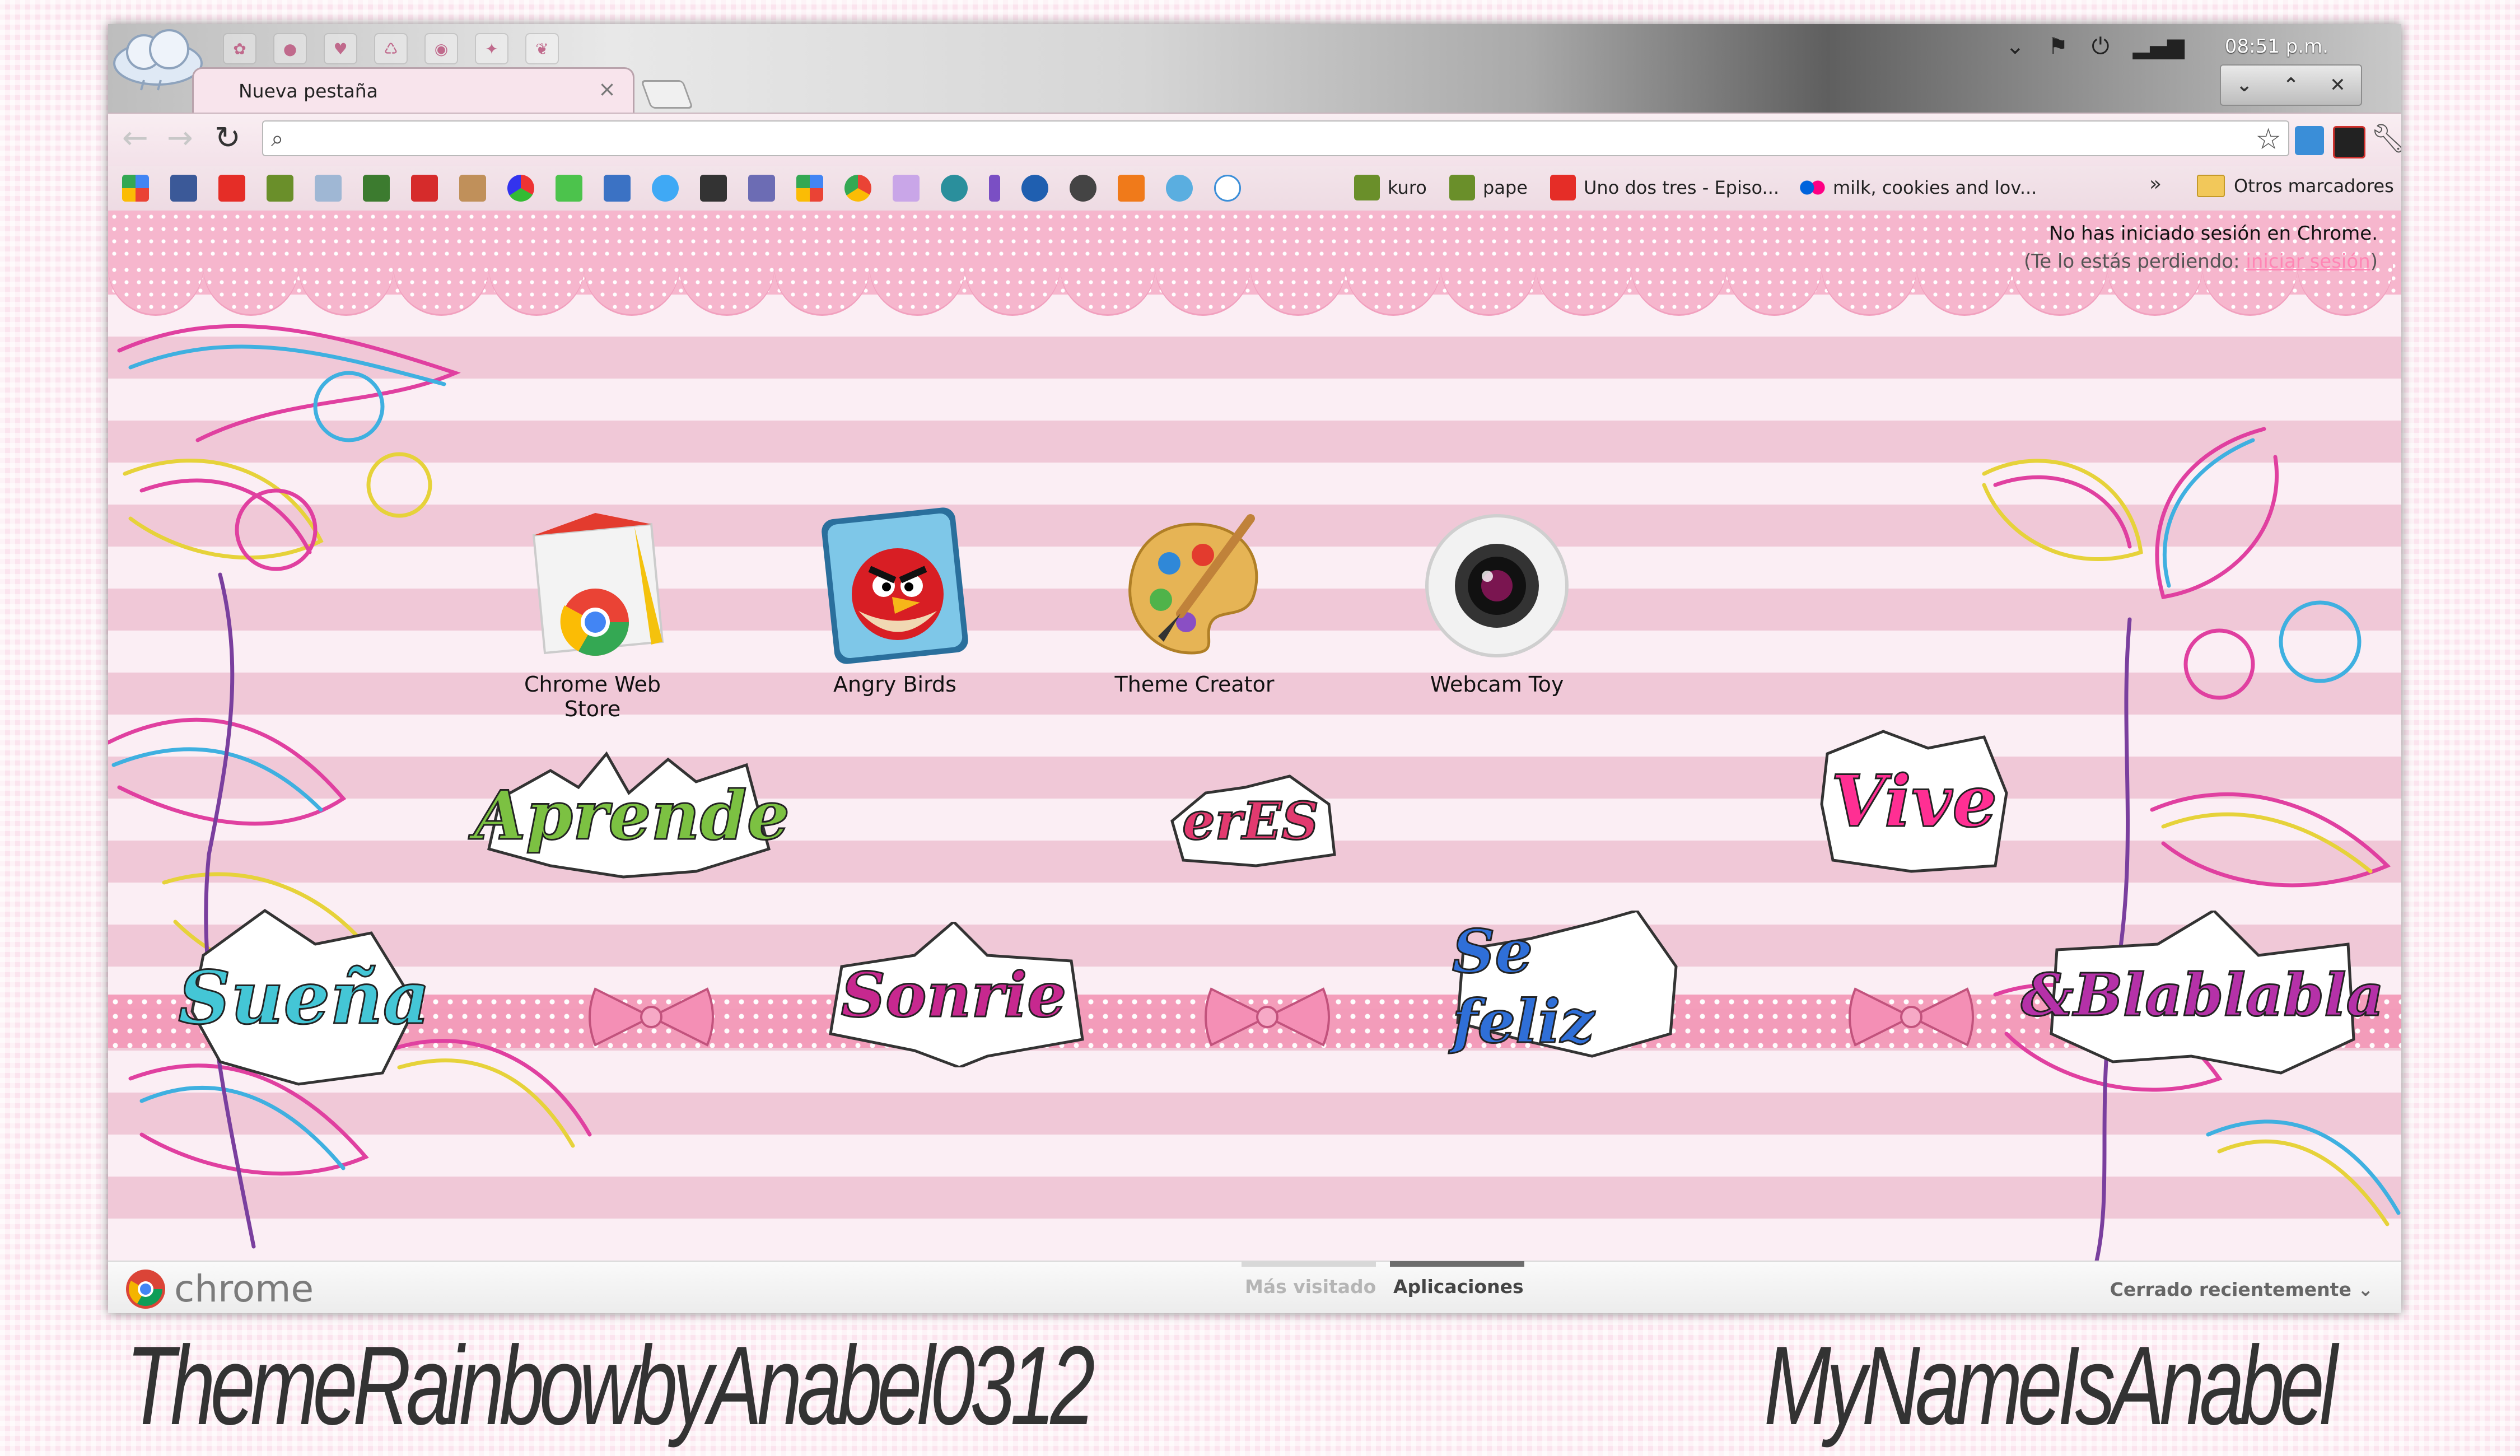 The width and height of the screenshot is (2520, 1456). What do you see at coordinates (158, 60) in the screenshot?
I see `cloud-logo-icon` at bounding box center [158, 60].